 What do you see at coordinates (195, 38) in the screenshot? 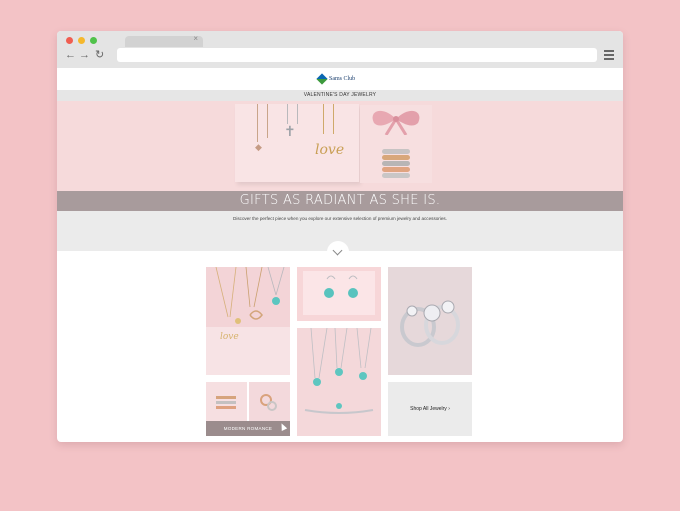
I see `tab-close-icon: ×` at bounding box center [195, 38].